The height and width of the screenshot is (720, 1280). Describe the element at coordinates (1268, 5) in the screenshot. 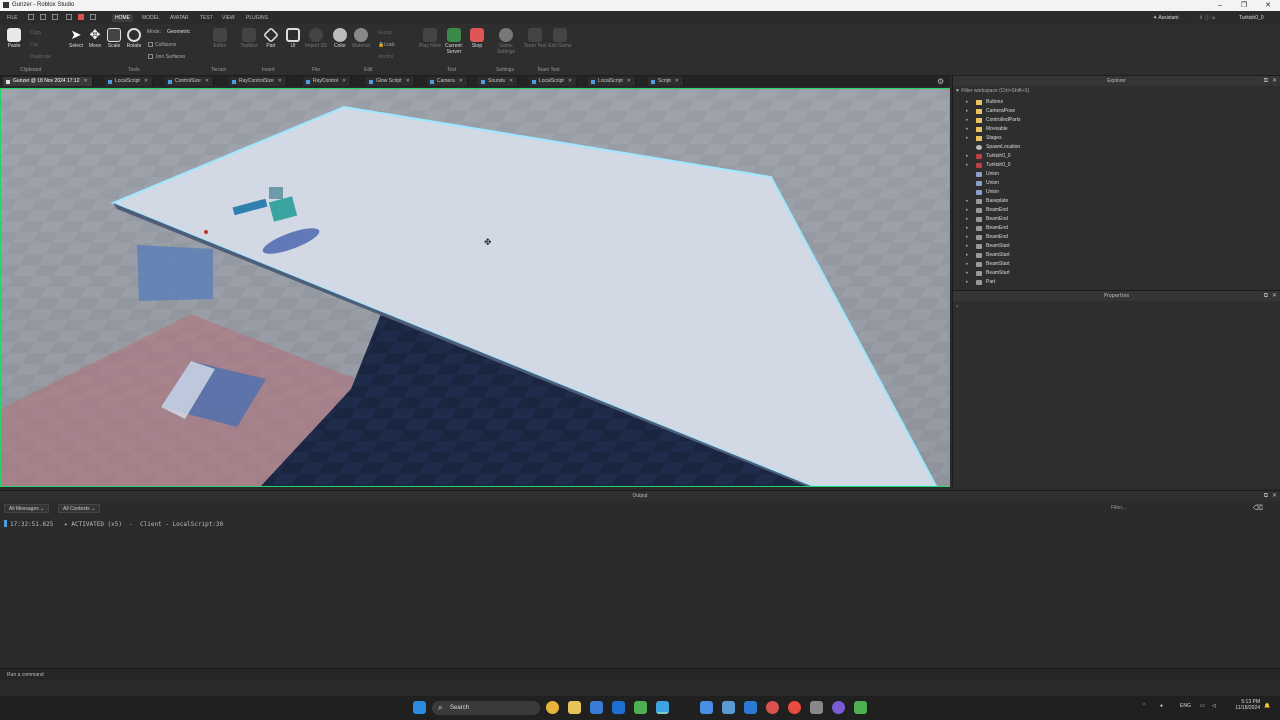

I see `close-window-button: ✕` at that location.